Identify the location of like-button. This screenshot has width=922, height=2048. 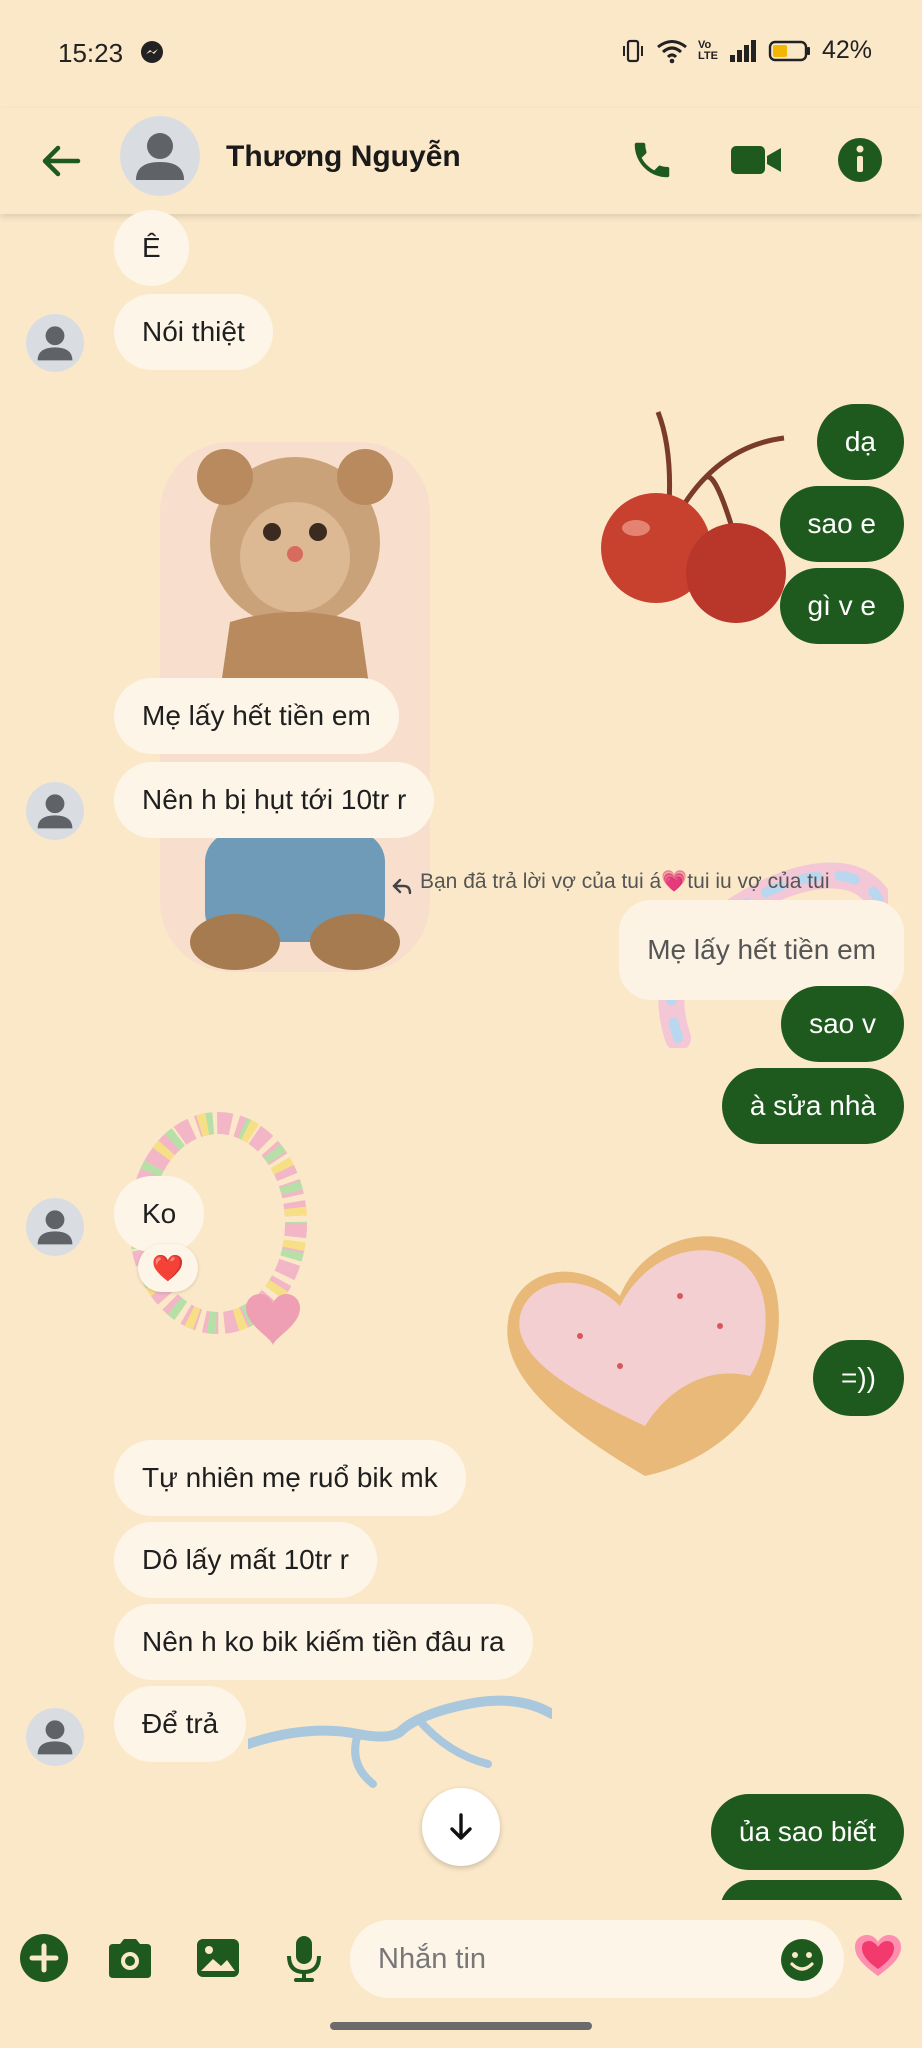
(878, 1956).